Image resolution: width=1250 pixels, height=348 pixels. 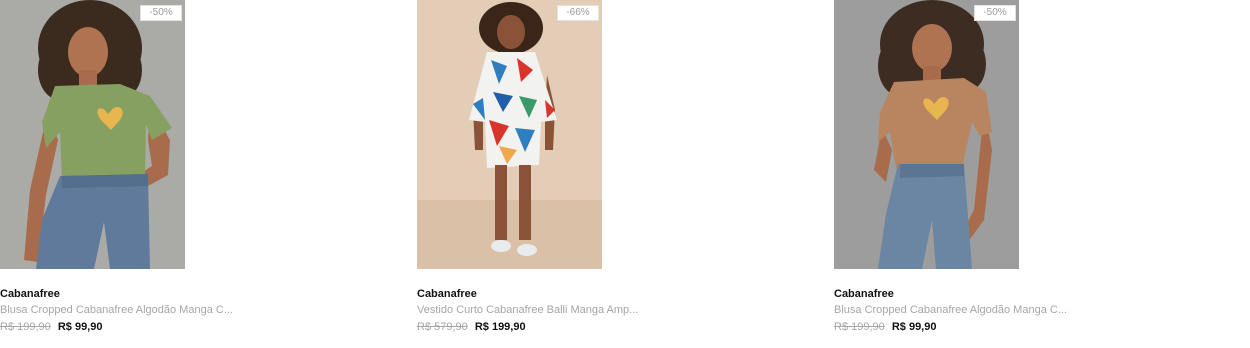 I want to click on discount-badge: -66%, so click(x=578, y=13).